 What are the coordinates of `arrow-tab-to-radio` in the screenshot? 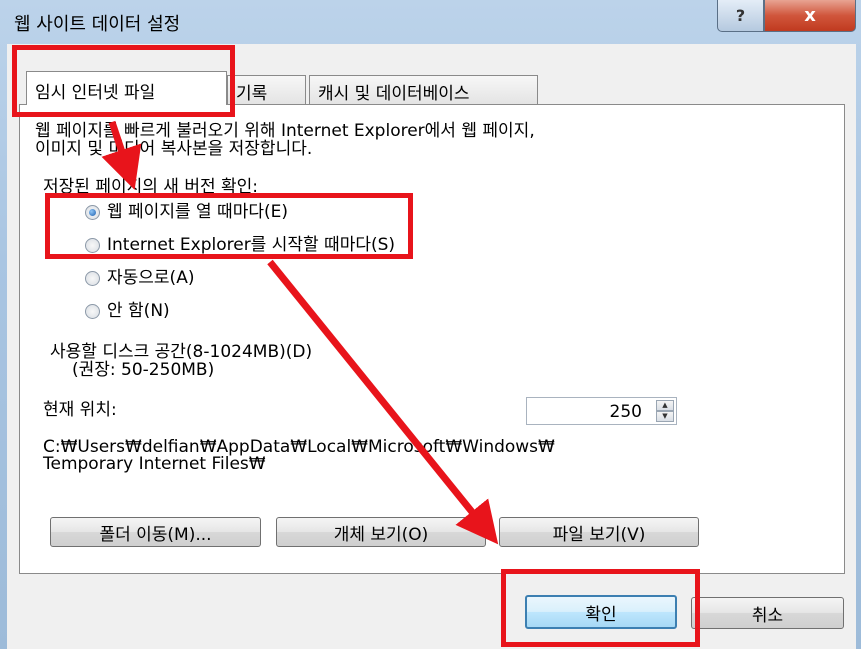 It's located at (121, 155).